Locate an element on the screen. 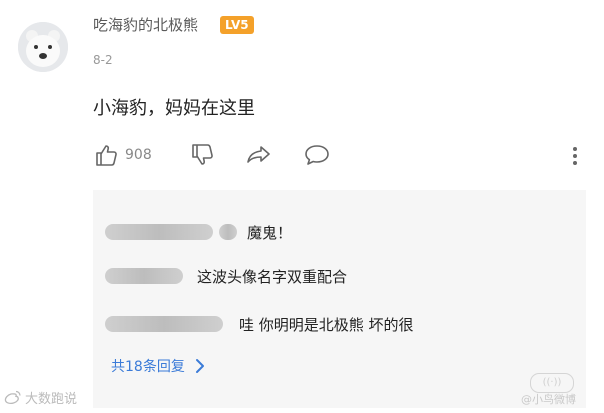  view-all-replies-label: 共18条回复 is located at coordinates (148, 367).